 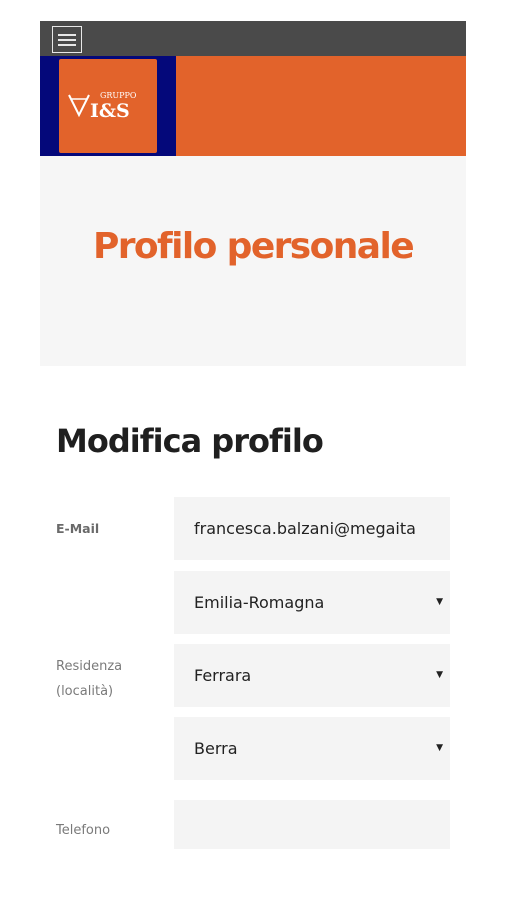 I want to click on region-select: Emilia-Romagna ▼, so click(x=312, y=602).